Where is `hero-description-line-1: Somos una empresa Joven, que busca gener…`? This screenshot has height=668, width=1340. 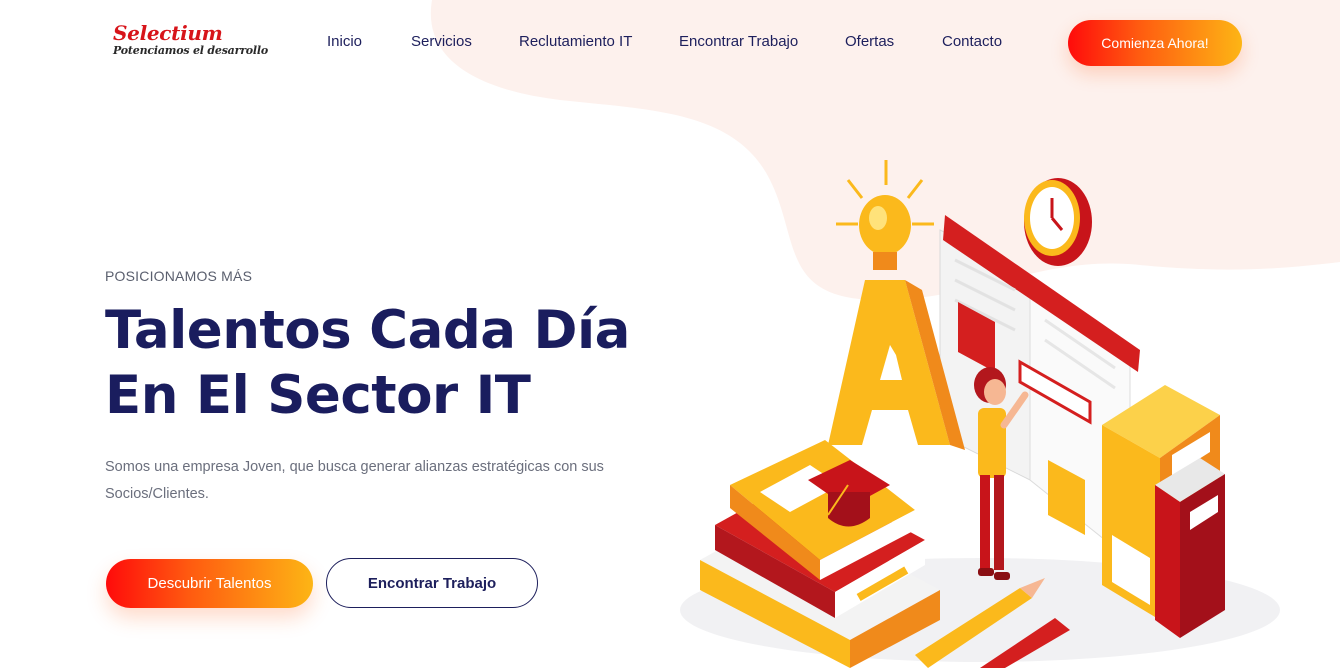 hero-description-line-1: Somos una empresa Joven, que busca gener… is located at coordinates (354, 467).